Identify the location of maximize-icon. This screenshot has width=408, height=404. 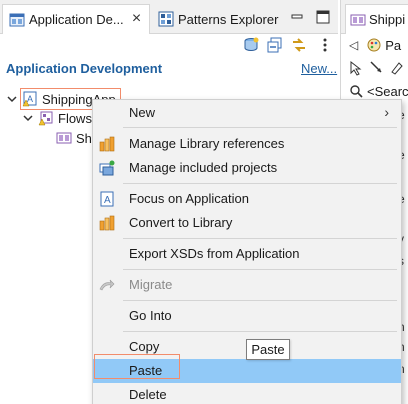
(323, 17).